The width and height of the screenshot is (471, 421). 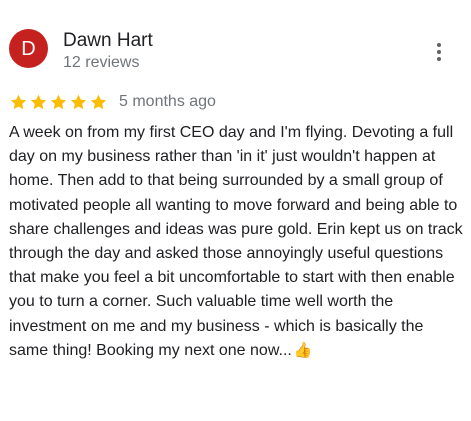 I want to click on author-name: Dawn Hart, so click(x=108, y=41).